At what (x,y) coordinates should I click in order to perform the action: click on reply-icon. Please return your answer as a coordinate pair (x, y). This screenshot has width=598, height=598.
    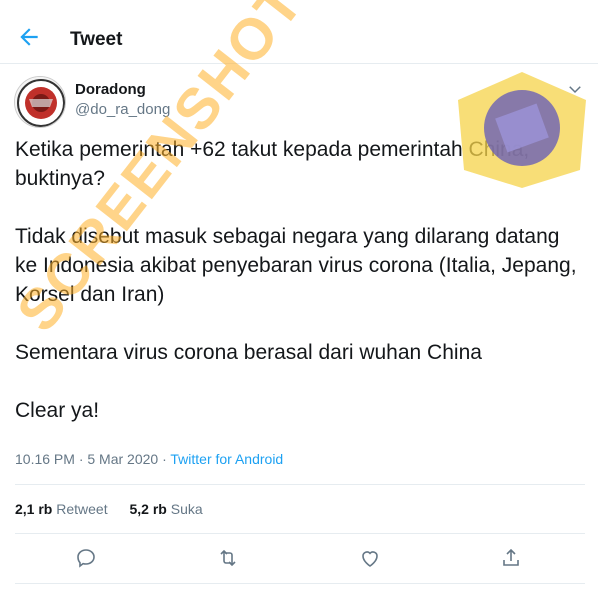
    Looking at the image, I should click on (86, 558).